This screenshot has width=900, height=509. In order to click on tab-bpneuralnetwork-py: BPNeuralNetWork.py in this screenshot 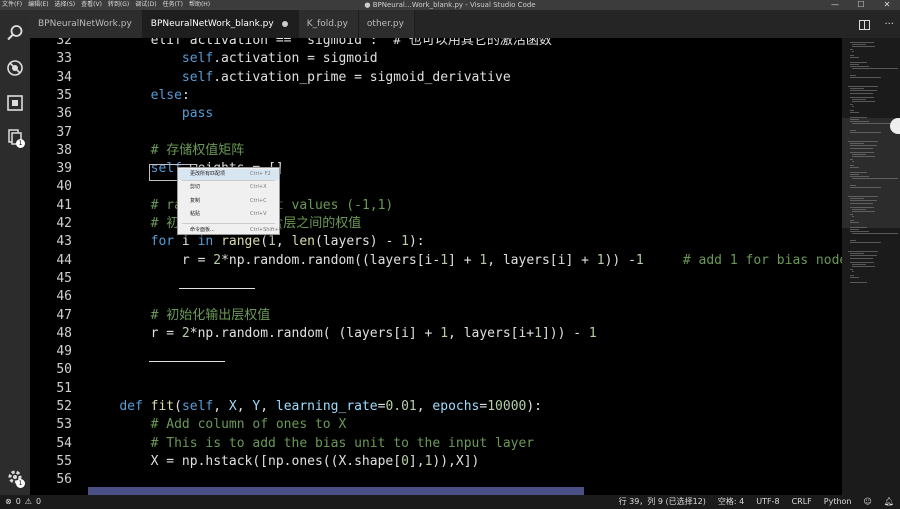, I will do `click(86, 24)`.